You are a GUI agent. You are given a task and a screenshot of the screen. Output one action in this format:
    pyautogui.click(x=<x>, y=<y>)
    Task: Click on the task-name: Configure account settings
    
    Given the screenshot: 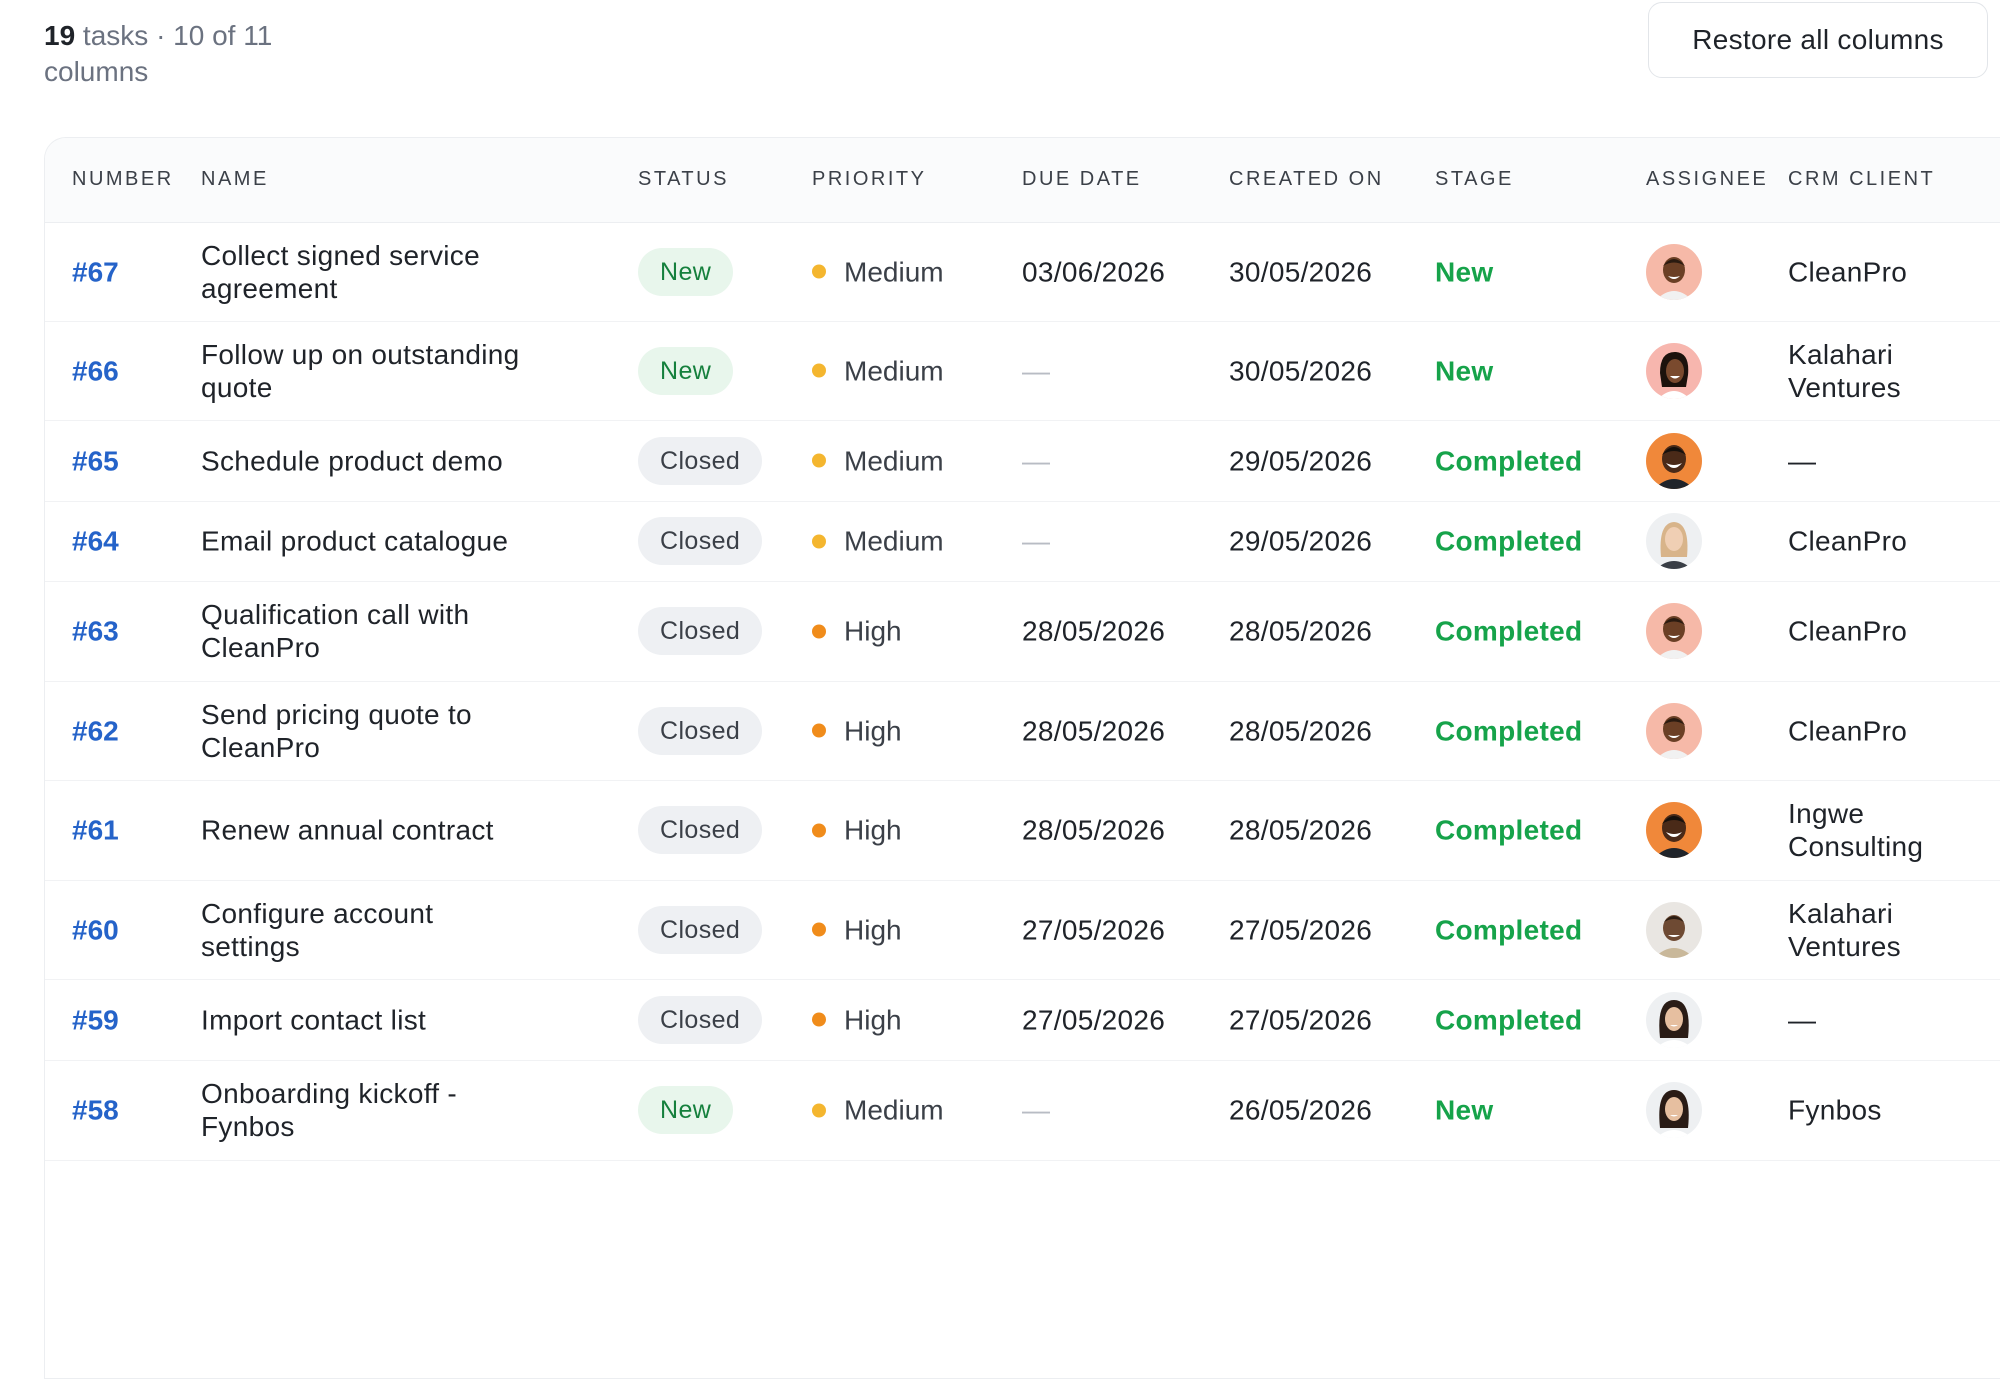 What is the action you would take?
    pyautogui.click(x=366, y=930)
    